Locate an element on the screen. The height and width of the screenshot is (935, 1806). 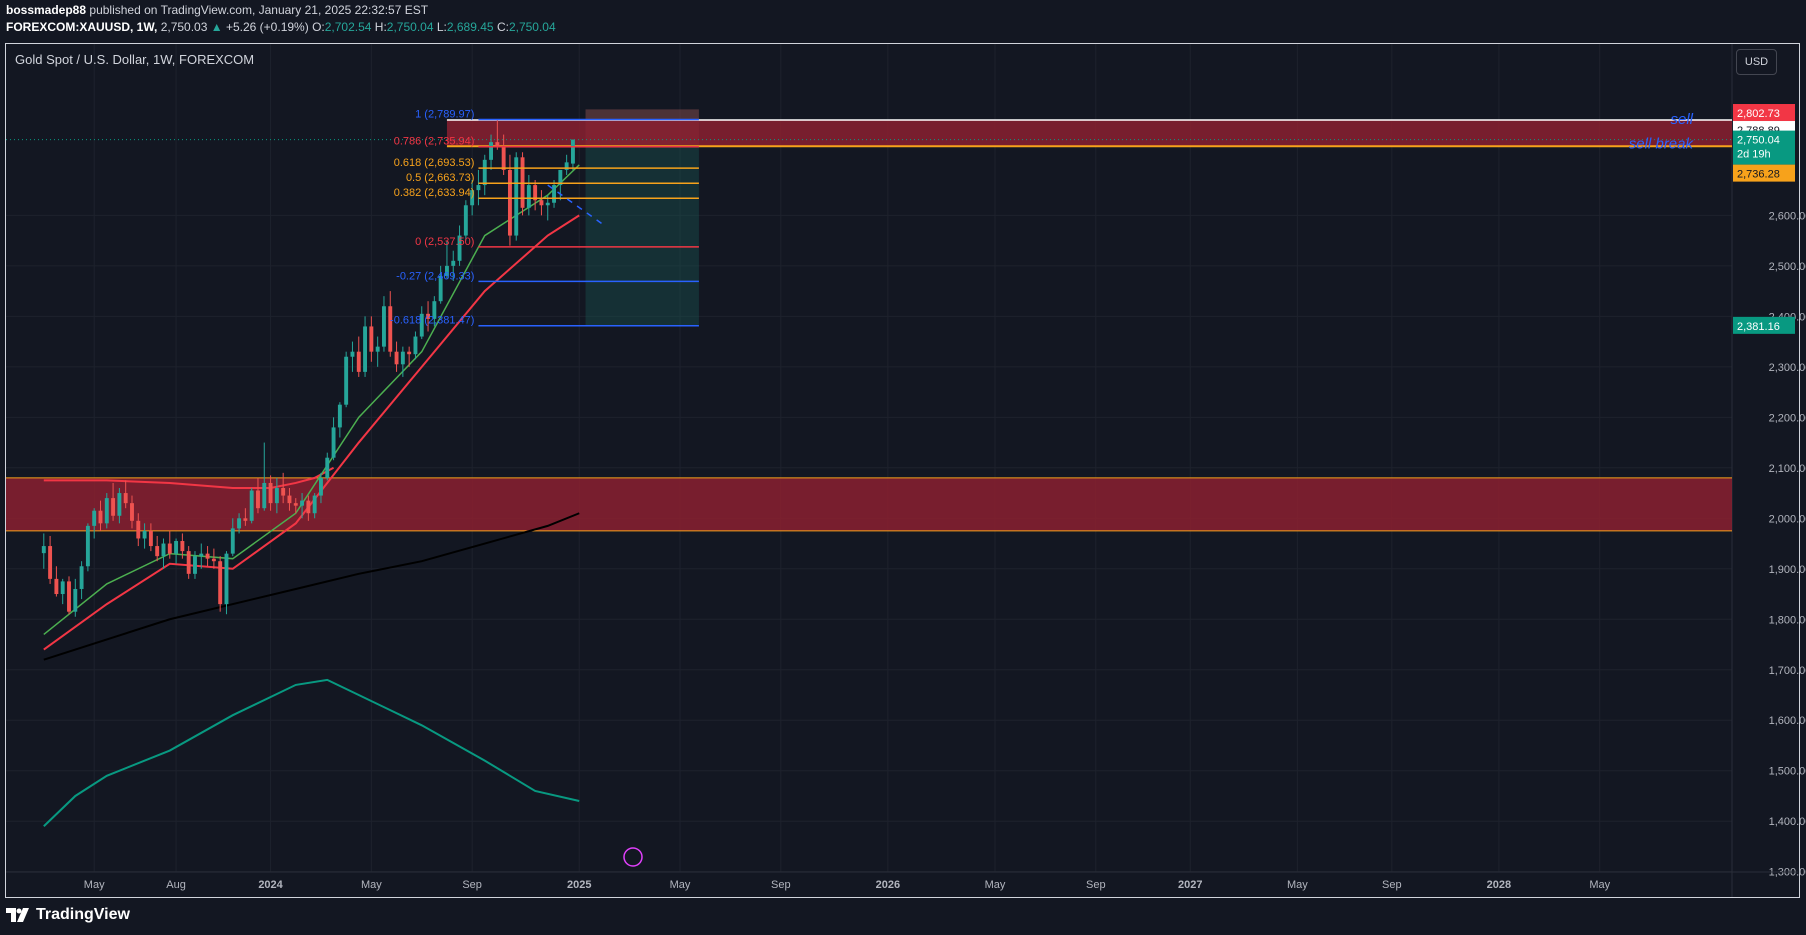
y-tick-label: 2,100.00 is located at coordinates (1787, 469).